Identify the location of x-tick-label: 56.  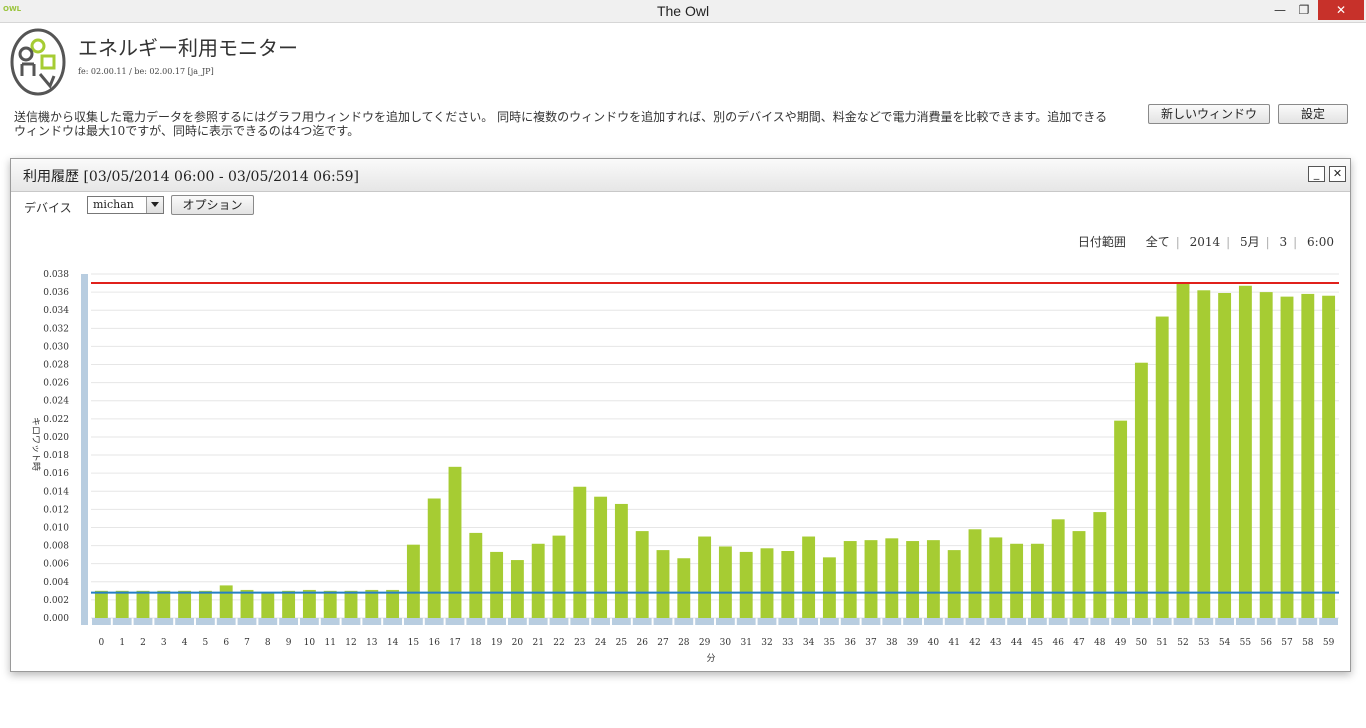
(1266, 643).